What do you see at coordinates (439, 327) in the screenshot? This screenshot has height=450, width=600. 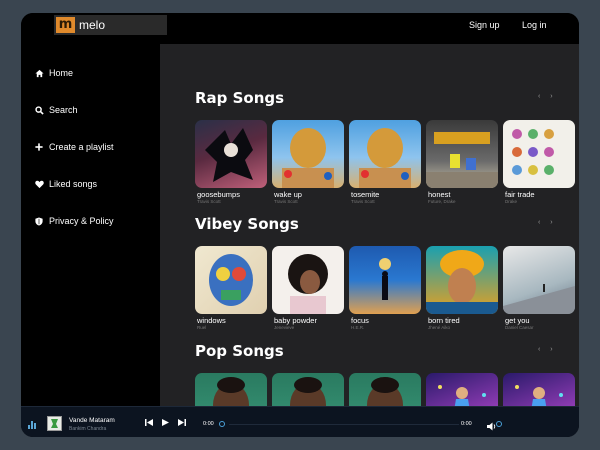 I see `card-subtitle: Jhené Aiko` at bounding box center [439, 327].